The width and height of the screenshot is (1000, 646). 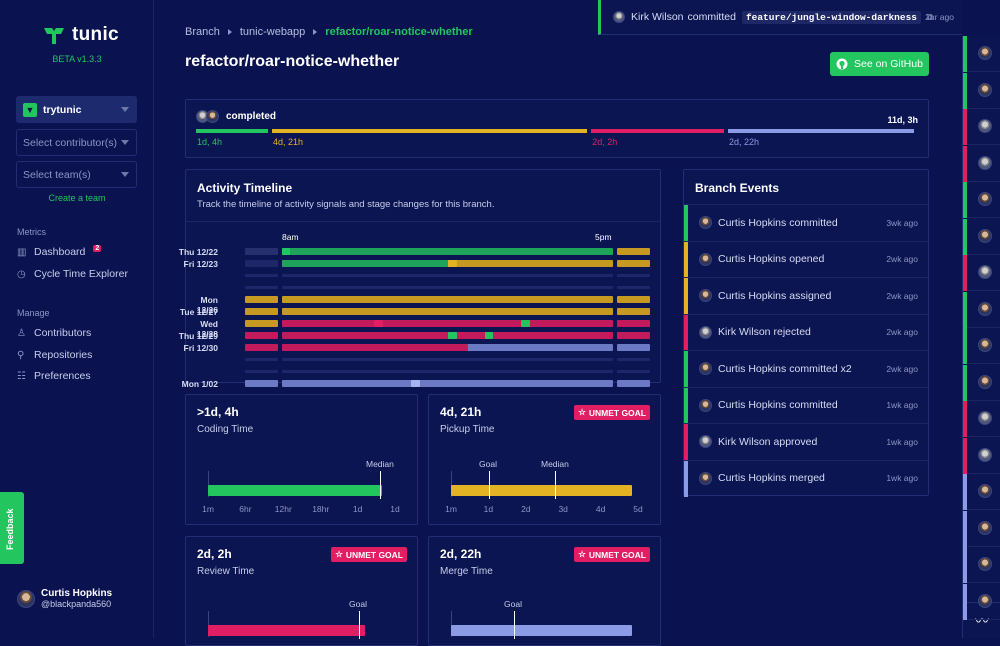 I want to click on branch-events-title: Branch Events, so click(x=737, y=188).